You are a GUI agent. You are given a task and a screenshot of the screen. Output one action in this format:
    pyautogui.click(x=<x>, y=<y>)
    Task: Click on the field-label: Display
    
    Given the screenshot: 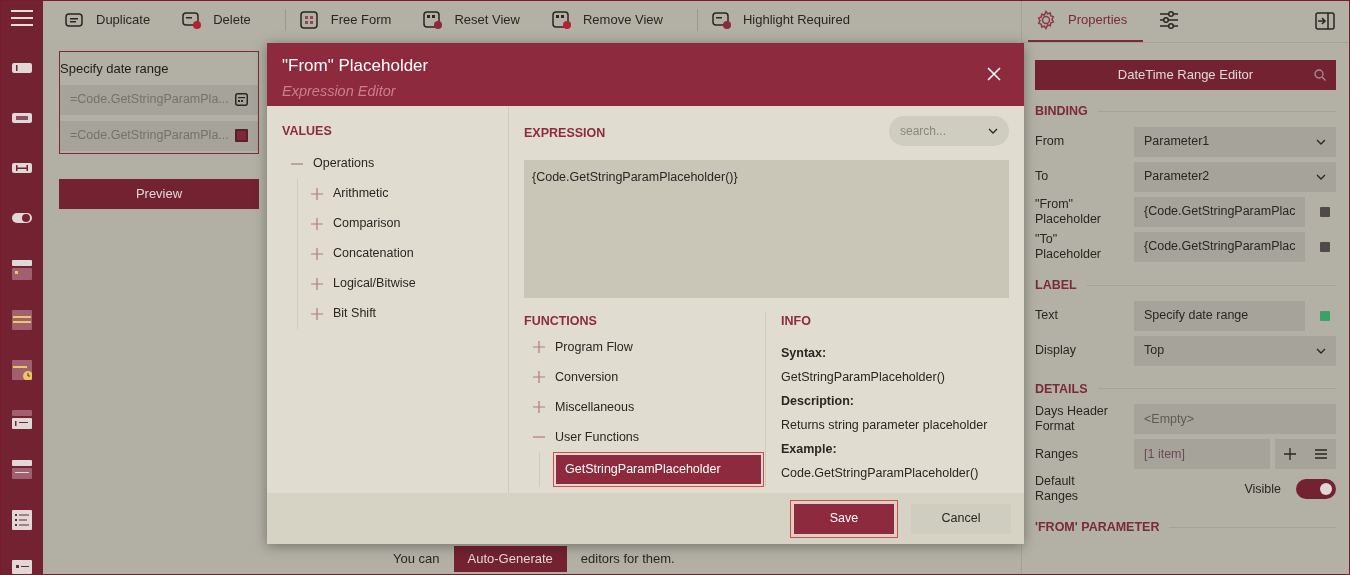 What is the action you would take?
    pyautogui.click(x=1056, y=350)
    